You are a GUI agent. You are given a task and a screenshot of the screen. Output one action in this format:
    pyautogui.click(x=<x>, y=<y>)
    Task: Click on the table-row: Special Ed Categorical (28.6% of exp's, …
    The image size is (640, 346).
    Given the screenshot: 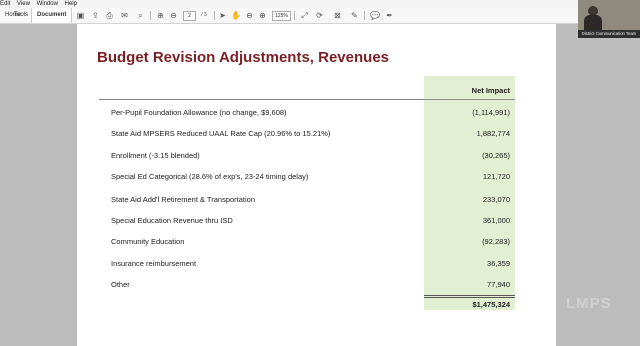 What is the action you would take?
    pyautogui.click(x=316, y=178)
    